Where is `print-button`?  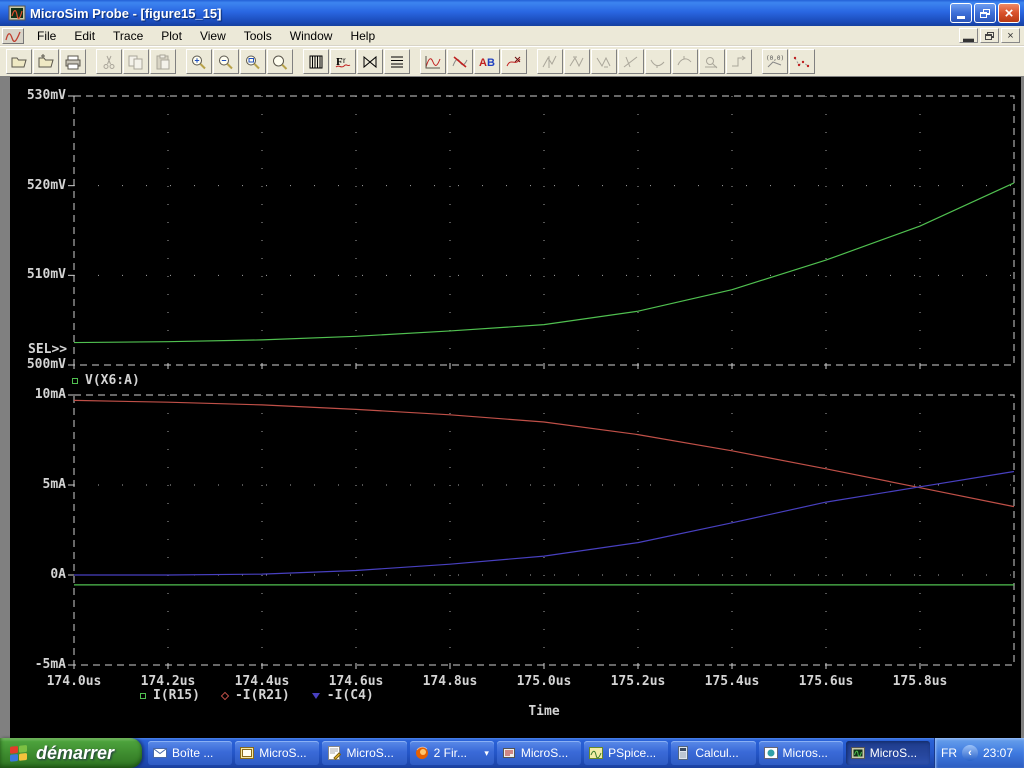
print-button is located at coordinates (73, 61).